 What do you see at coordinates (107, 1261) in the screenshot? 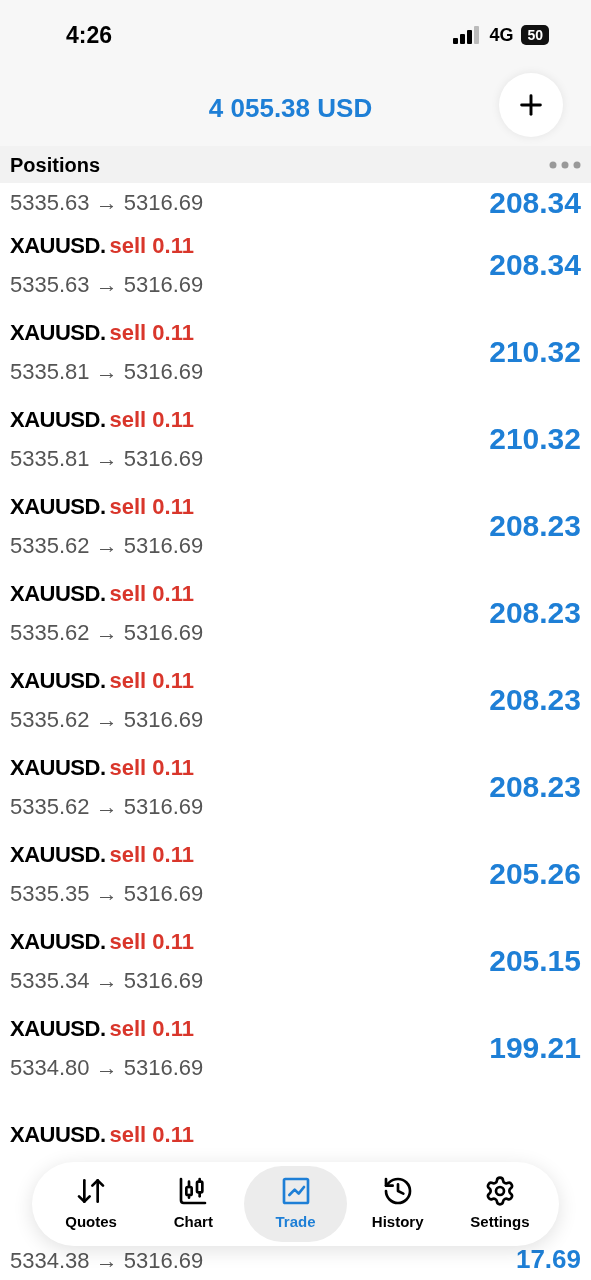
I see `price-range: 5334.38 → 5316.69` at bounding box center [107, 1261].